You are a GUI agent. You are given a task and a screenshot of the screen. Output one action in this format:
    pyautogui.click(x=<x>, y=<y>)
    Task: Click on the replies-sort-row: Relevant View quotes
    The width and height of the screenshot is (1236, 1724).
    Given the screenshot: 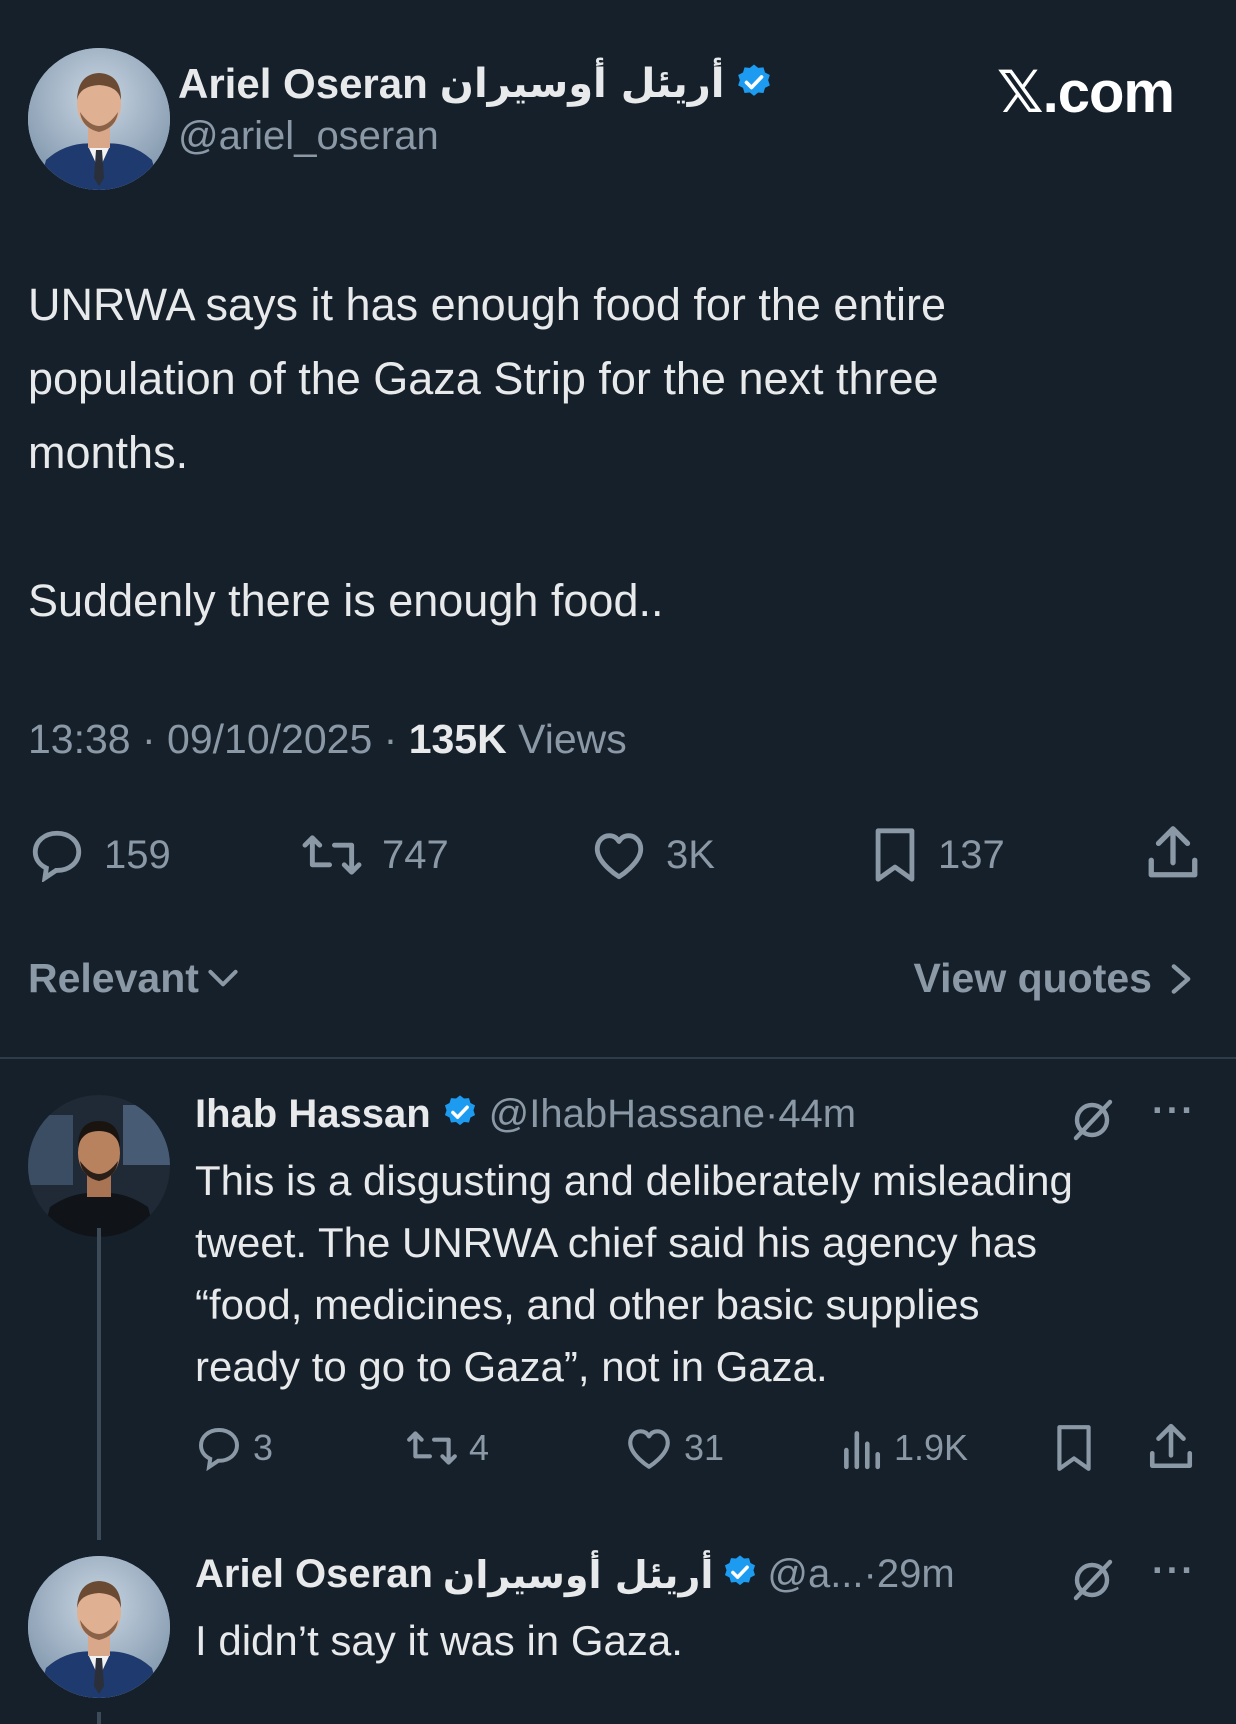 What is the action you would take?
    pyautogui.click(x=612, y=985)
    